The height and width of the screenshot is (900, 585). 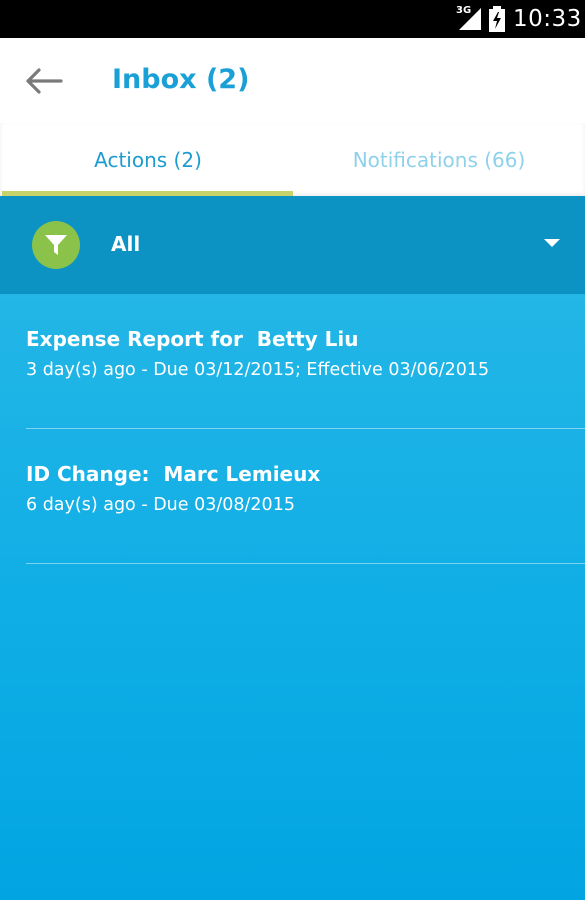 What do you see at coordinates (148, 159) in the screenshot?
I see `tab-actions: Actions (2)` at bounding box center [148, 159].